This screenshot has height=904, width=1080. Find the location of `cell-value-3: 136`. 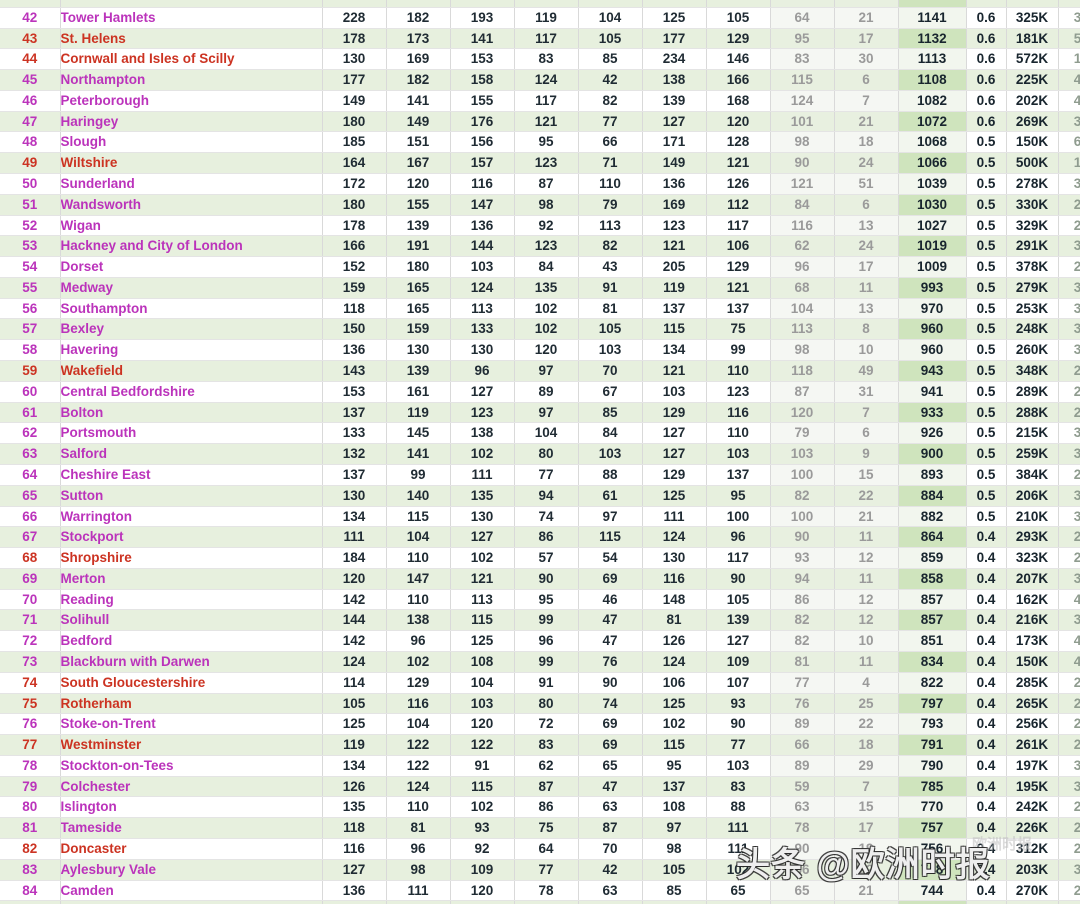

cell-value-3: 136 is located at coordinates (482, 226).